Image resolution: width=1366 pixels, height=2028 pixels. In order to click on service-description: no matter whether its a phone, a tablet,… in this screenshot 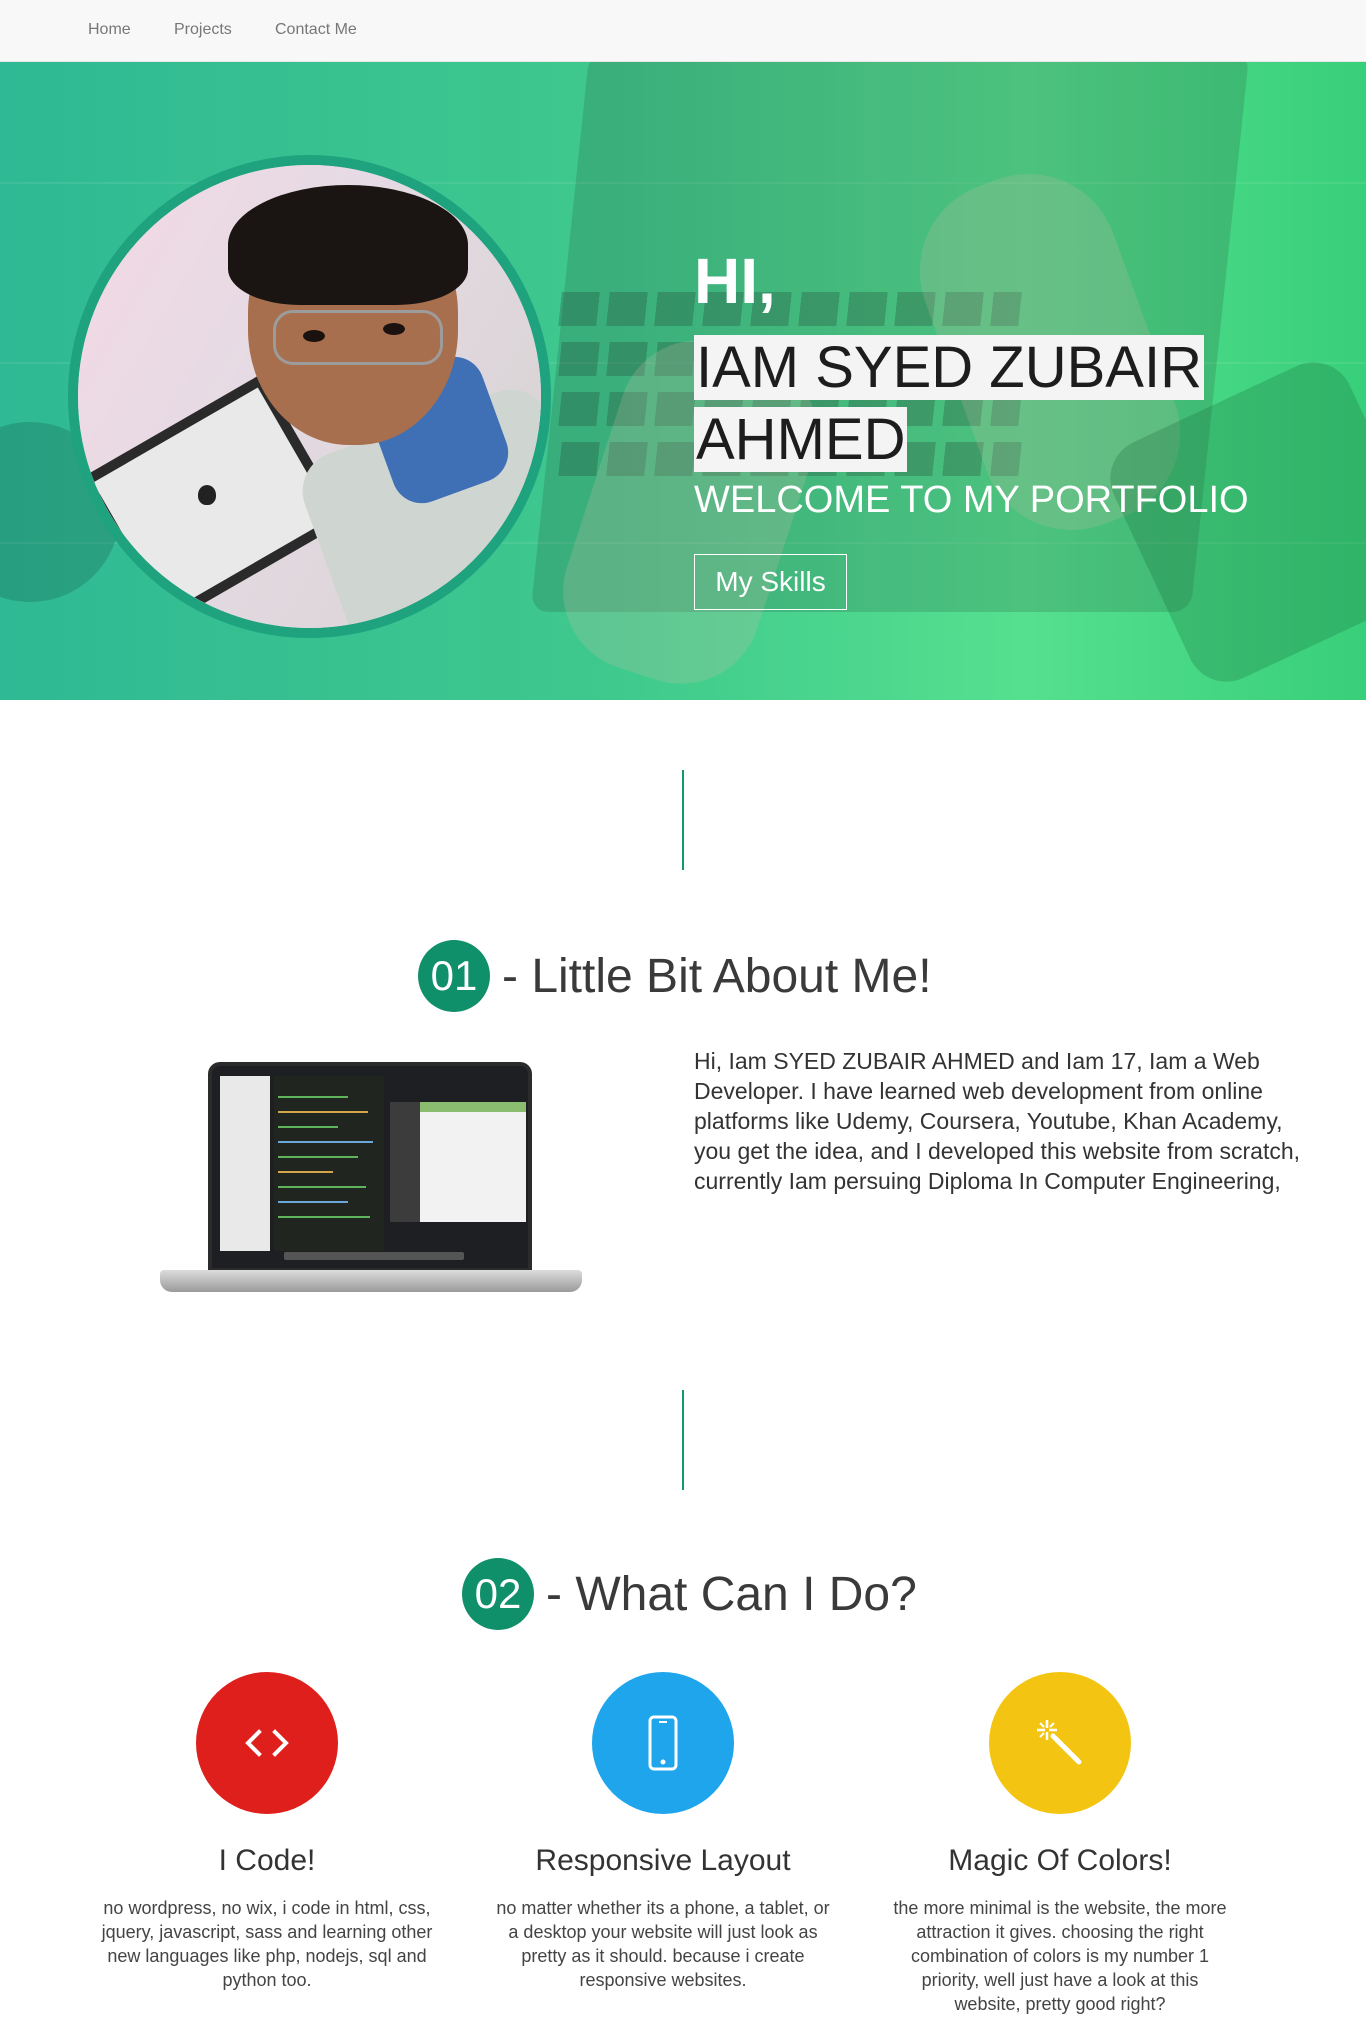, I will do `click(663, 1944)`.